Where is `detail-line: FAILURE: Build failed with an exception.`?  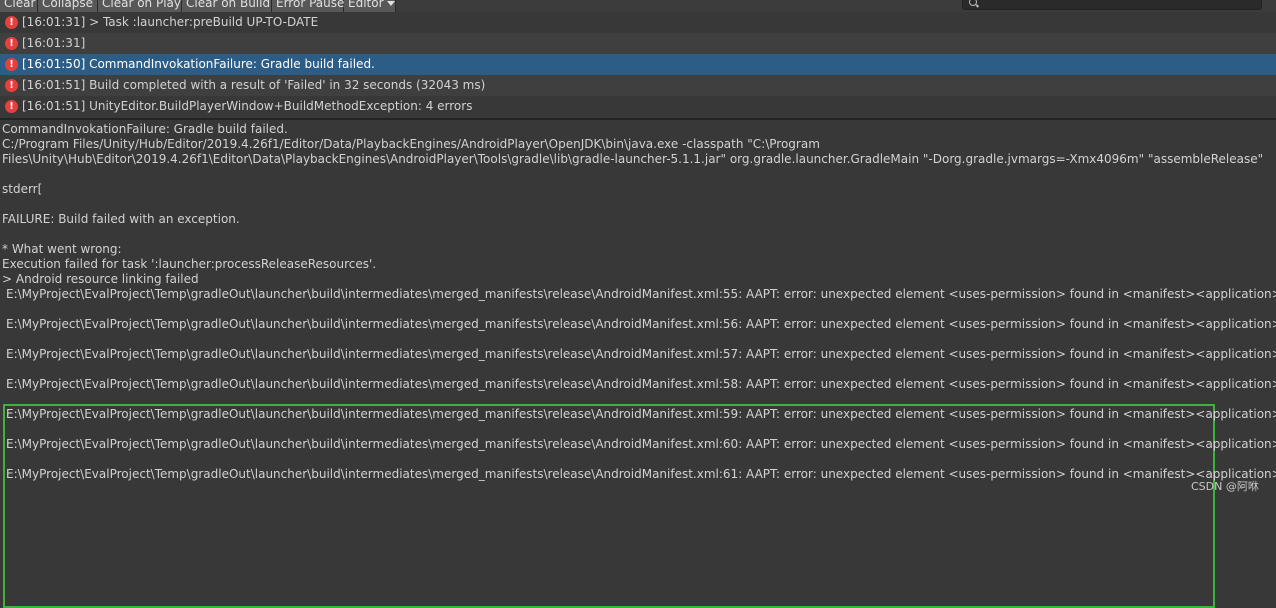 detail-line: FAILURE: Build failed with an exception. is located at coordinates (121, 219).